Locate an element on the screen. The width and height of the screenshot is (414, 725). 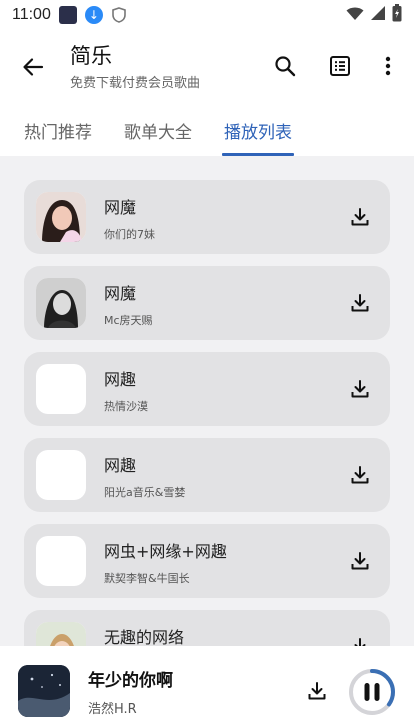
now-playing-artist: 浩然H.R is located at coordinates (112, 709).